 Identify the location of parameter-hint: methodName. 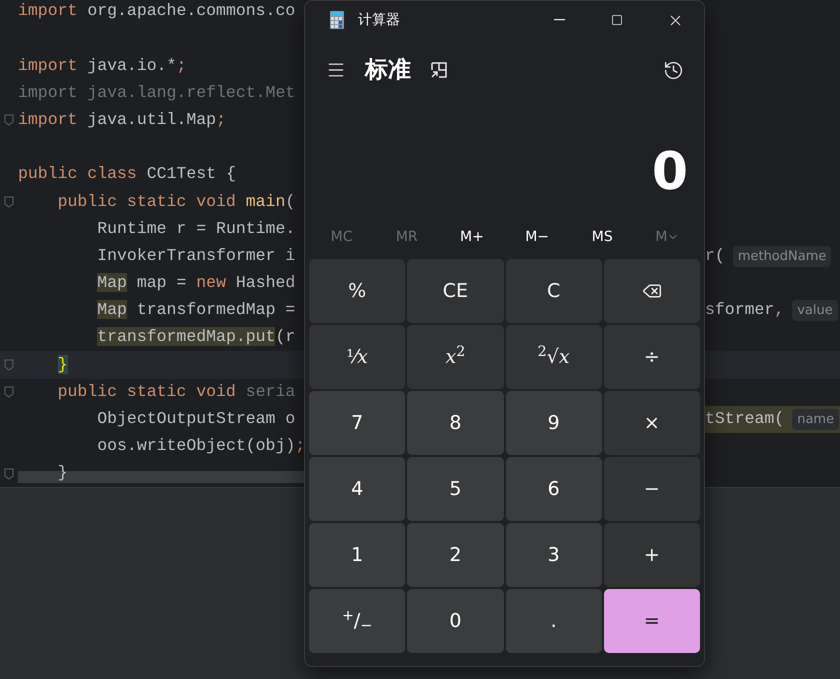
(782, 256).